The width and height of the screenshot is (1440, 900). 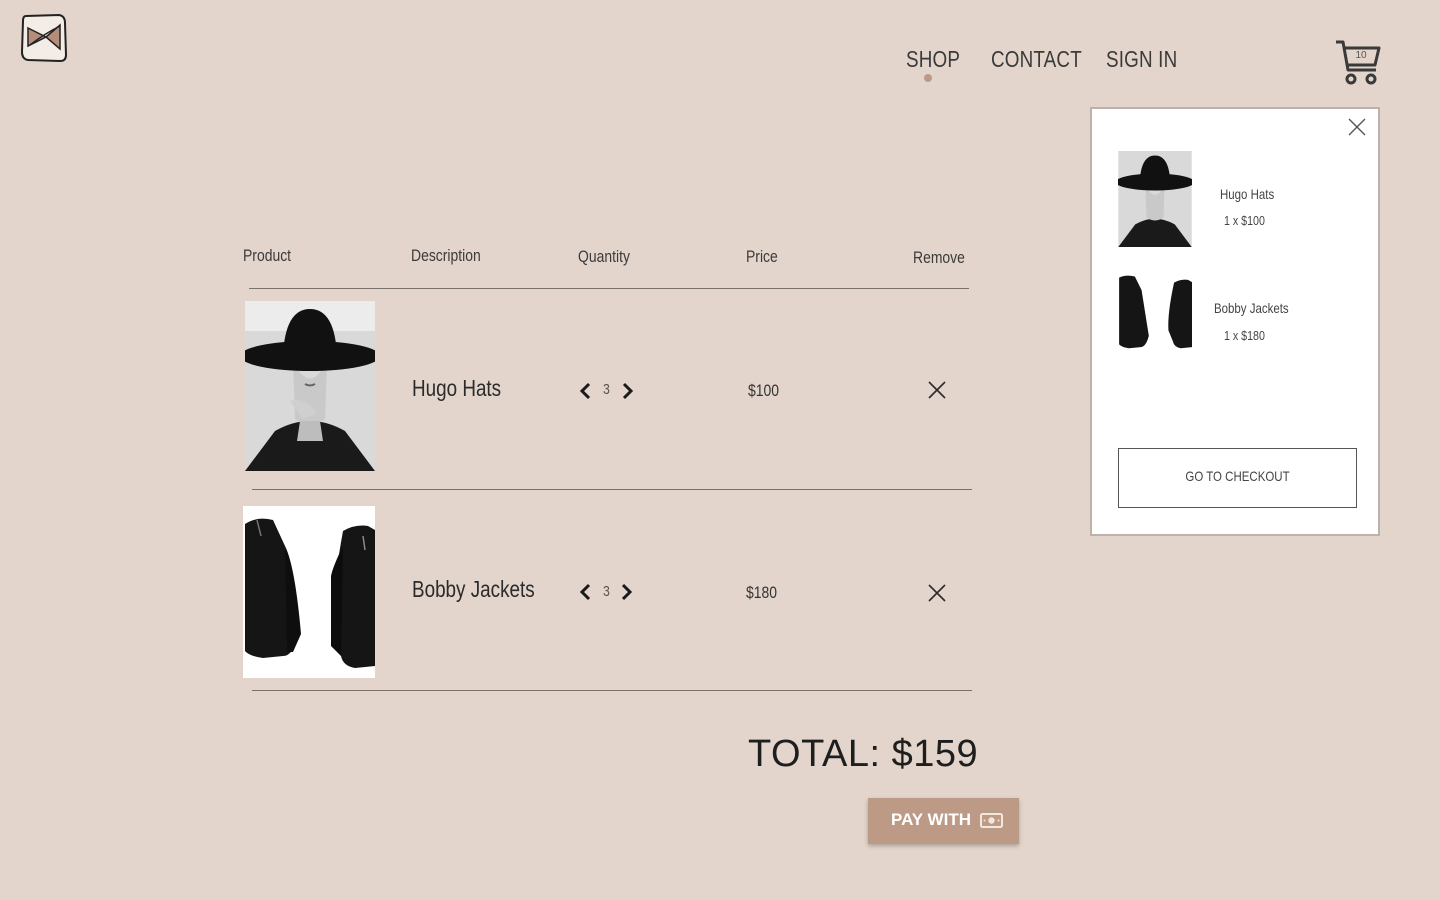 What do you see at coordinates (1251, 308) in the screenshot?
I see `mini-cart-item-name: Bobby Jackets` at bounding box center [1251, 308].